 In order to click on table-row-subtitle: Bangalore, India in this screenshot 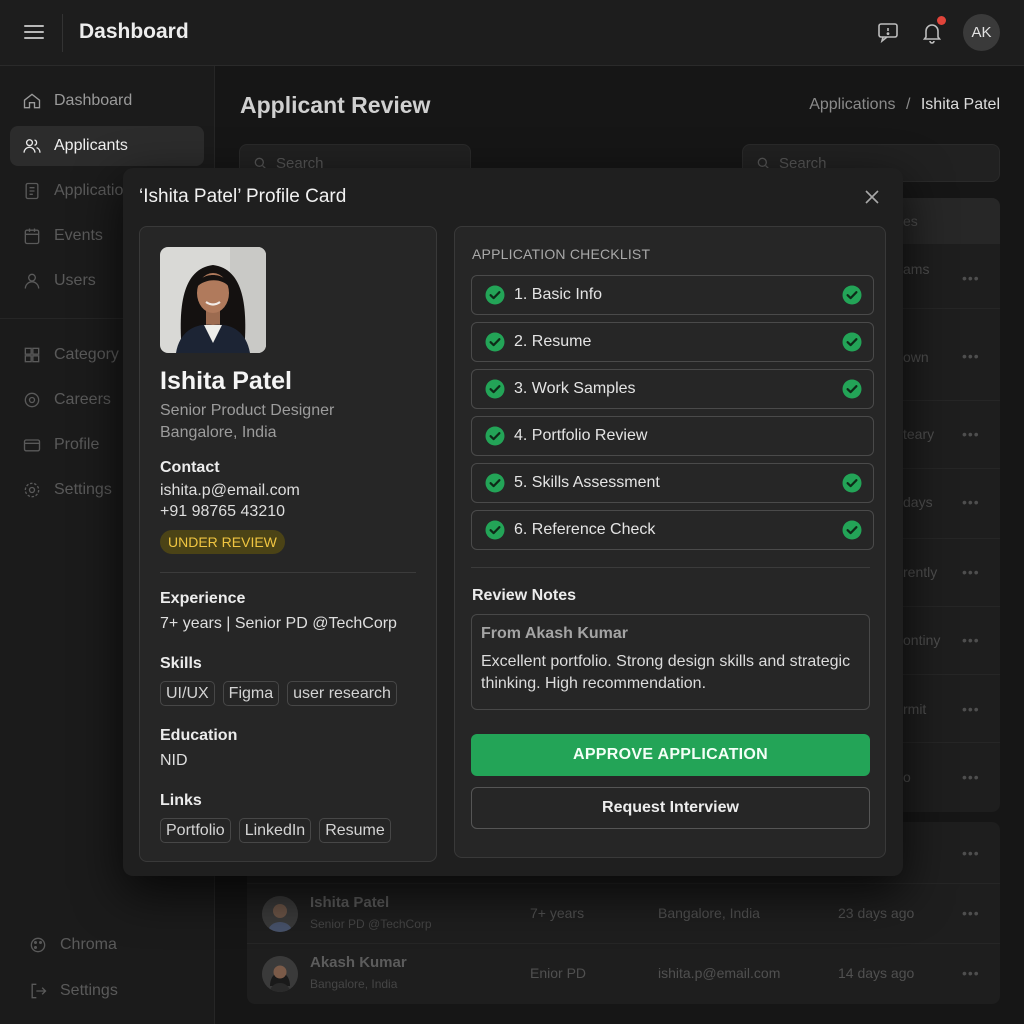, I will do `click(354, 984)`.